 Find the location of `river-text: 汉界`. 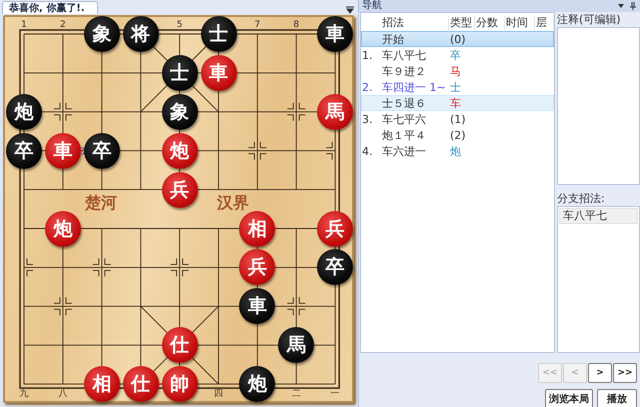

river-text: 汉界 is located at coordinates (233, 202).